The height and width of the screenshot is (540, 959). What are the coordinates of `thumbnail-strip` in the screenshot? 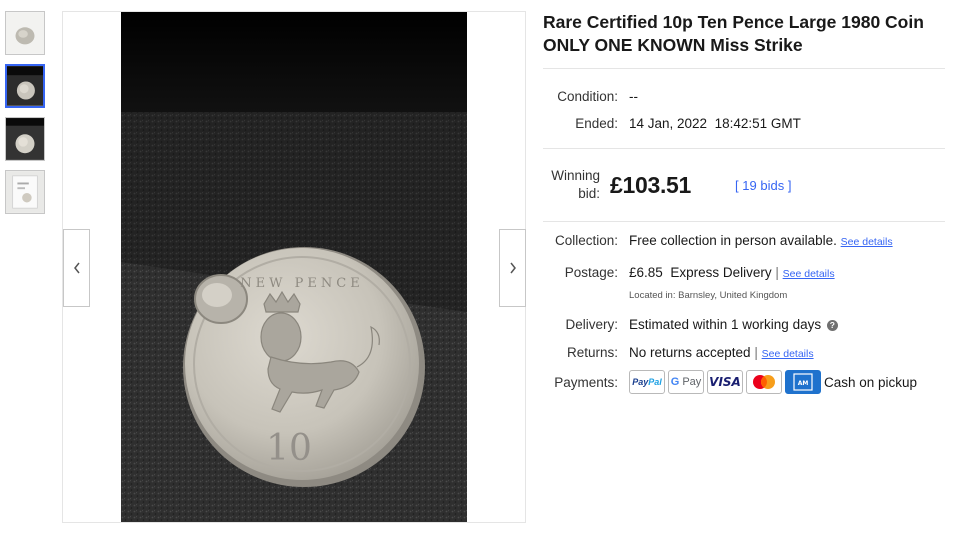 It's located at (26, 117).